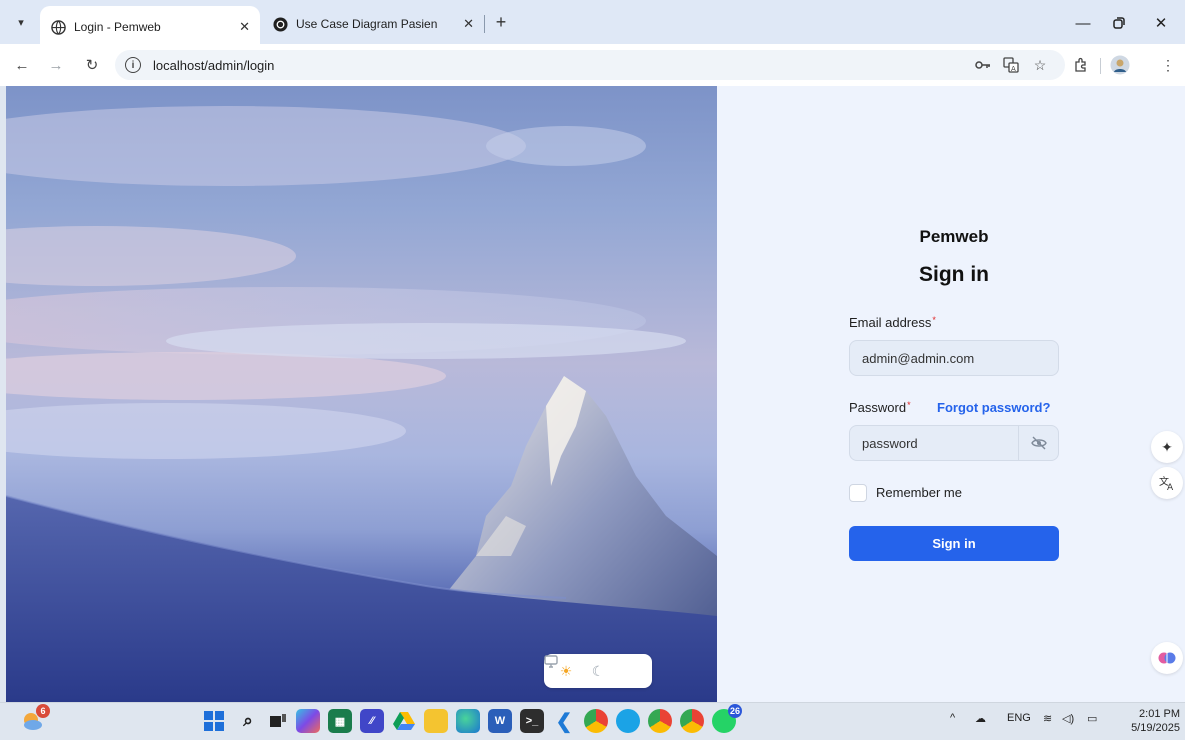 This screenshot has height=740, width=1185. What do you see at coordinates (918, 358) in the screenshot?
I see `email-value: admin@admin.com` at bounding box center [918, 358].